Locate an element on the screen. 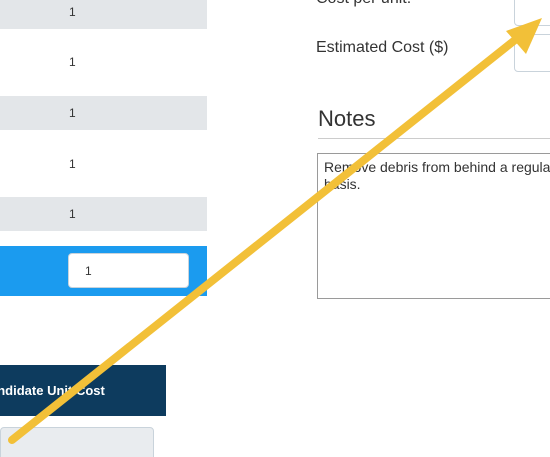 This screenshot has width=550, height=457. estimated-cost-label: Estimated Cost ($) is located at coordinates (382, 47).